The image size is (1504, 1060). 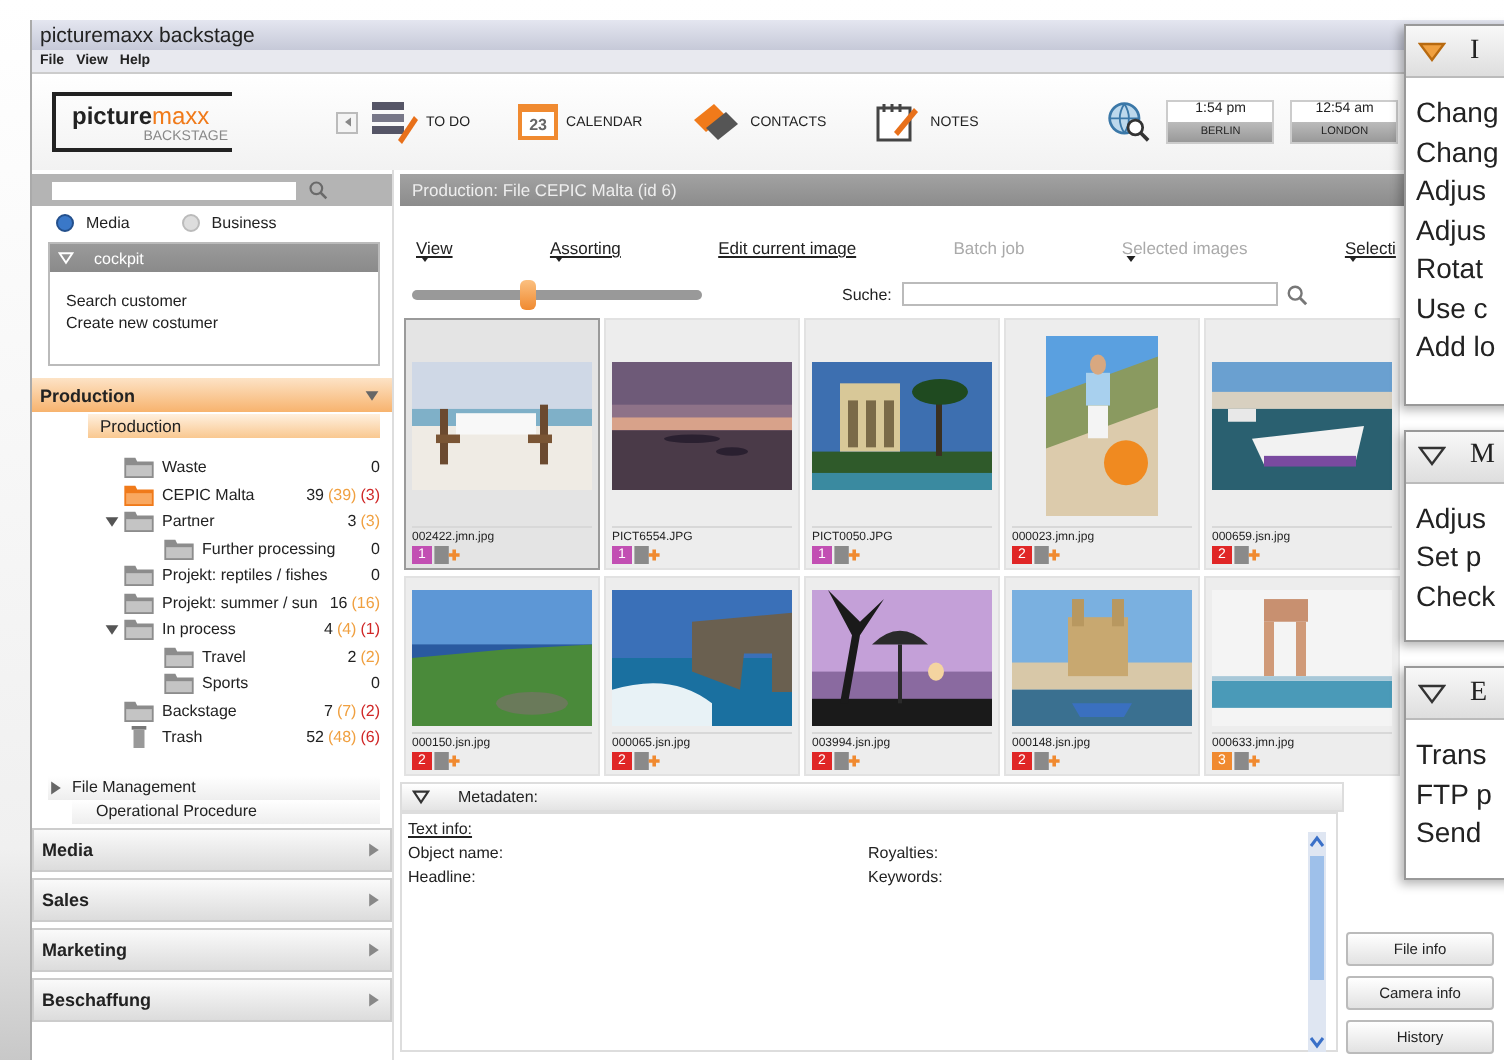 I want to click on subsection-header: Production, so click(x=234, y=426).